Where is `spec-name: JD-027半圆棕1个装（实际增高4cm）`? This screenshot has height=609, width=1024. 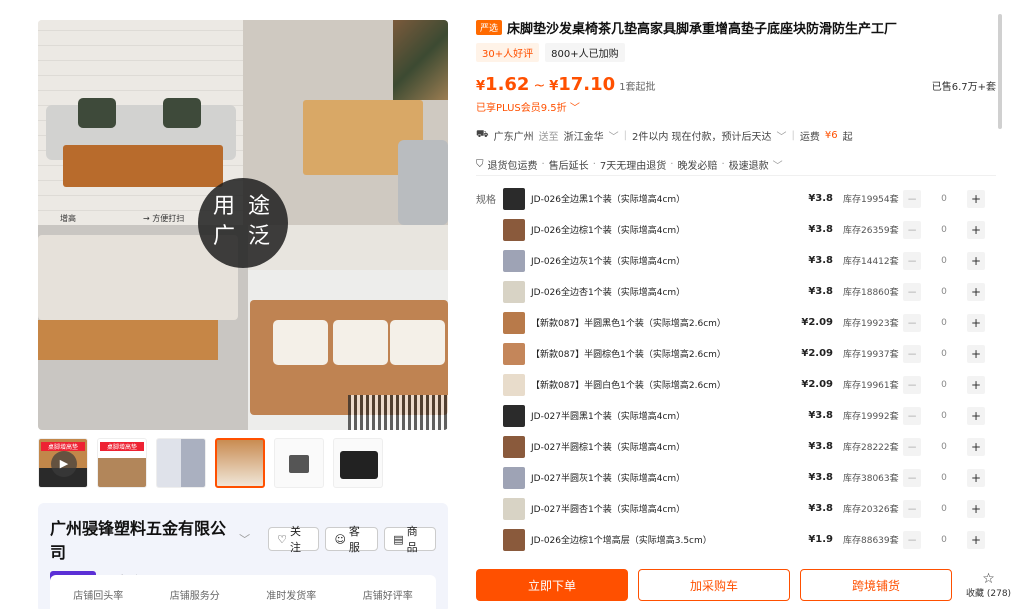 spec-name: JD-027半圆棕1个装（实际增高4cm） is located at coordinates (608, 448).